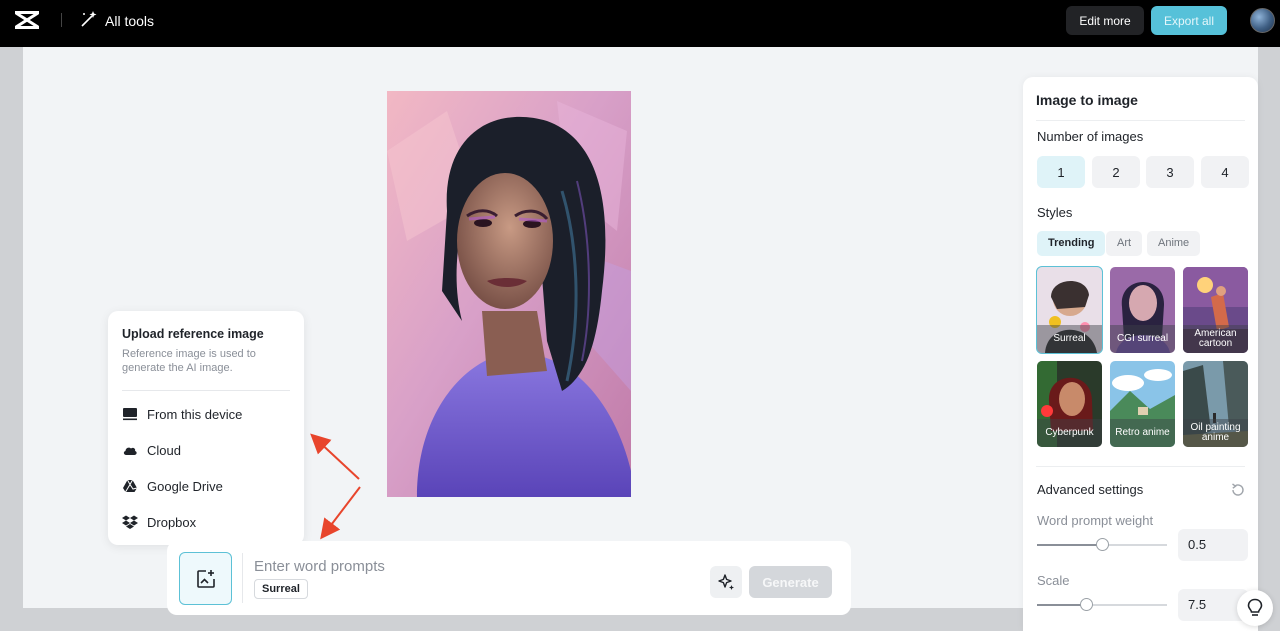  I want to click on number-of-images-label: Number of images, so click(1090, 136).